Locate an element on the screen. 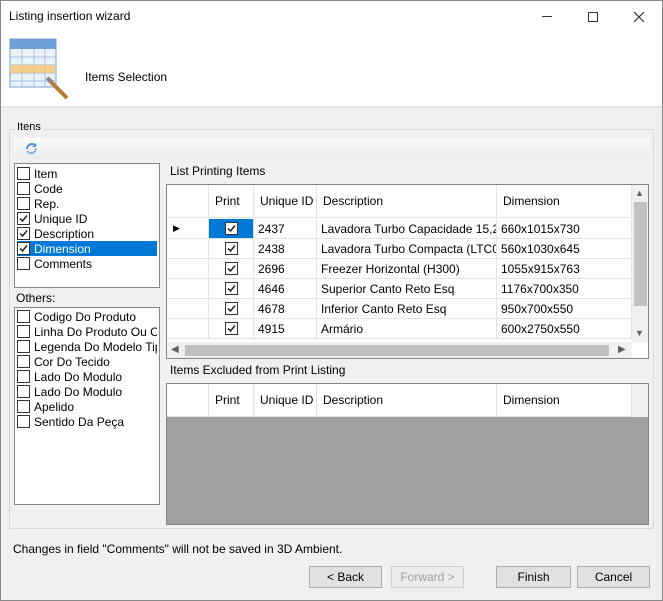 This screenshot has width=663, height=601. forward-button: Forward > is located at coordinates (427, 577).